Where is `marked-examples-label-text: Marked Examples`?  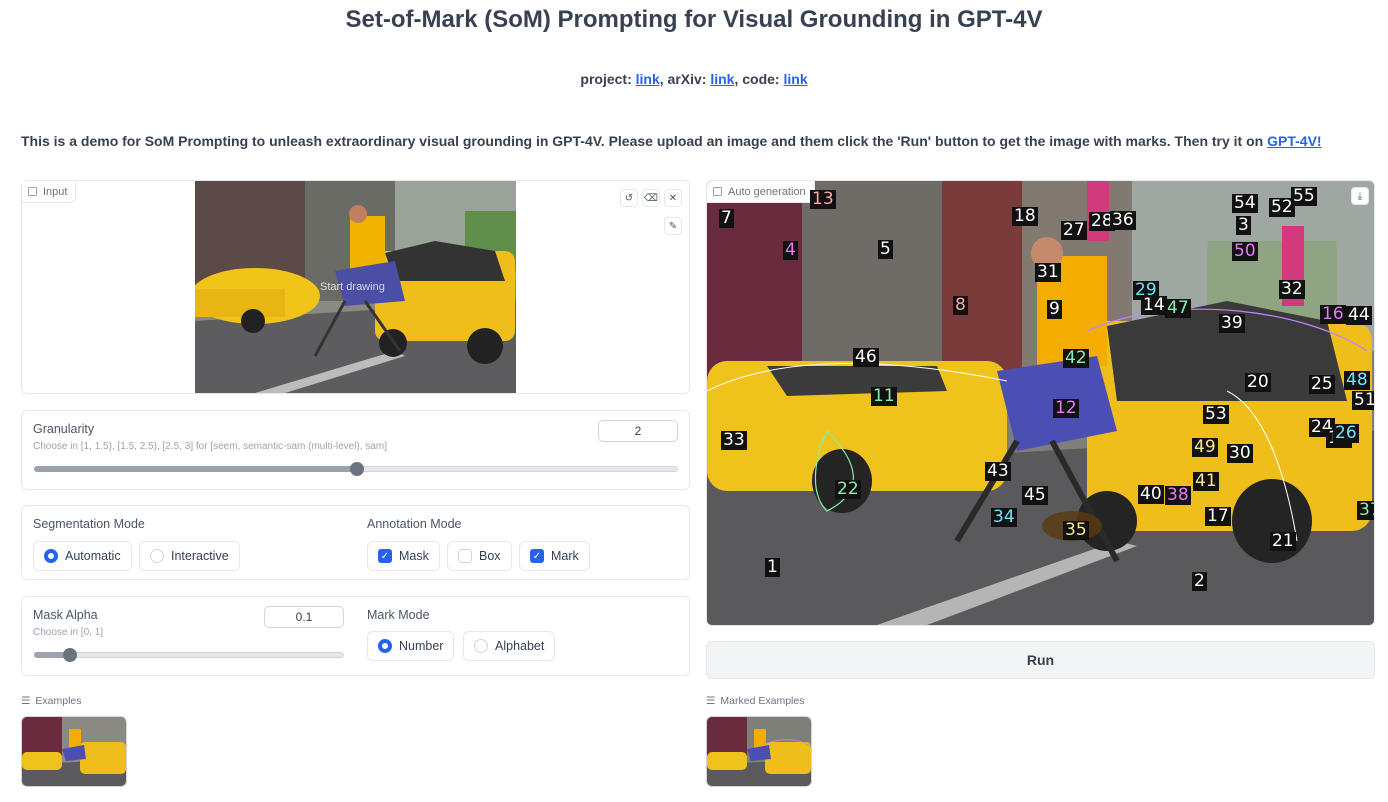
marked-examples-label-text: Marked Examples is located at coordinates (762, 701).